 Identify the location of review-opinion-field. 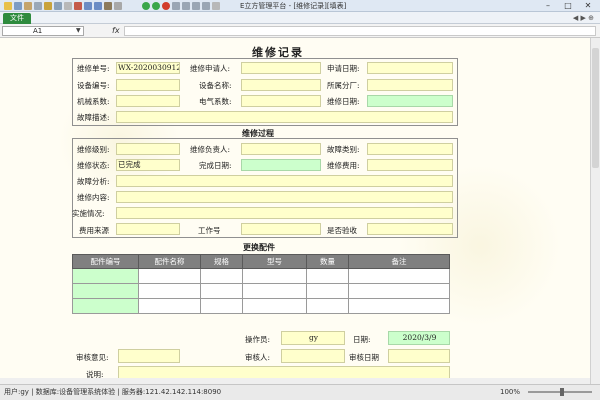
(149, 356).